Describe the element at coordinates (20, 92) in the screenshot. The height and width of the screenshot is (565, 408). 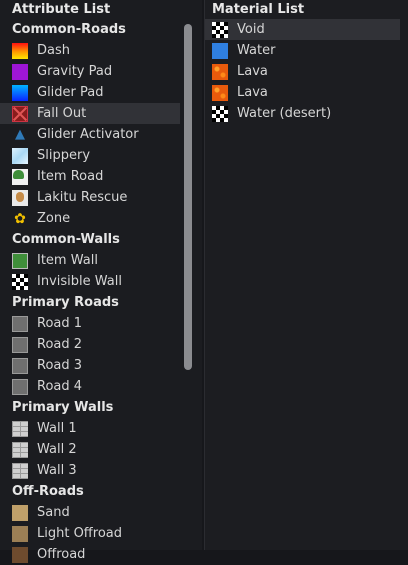
I see `glider-pad-icon` at that location.